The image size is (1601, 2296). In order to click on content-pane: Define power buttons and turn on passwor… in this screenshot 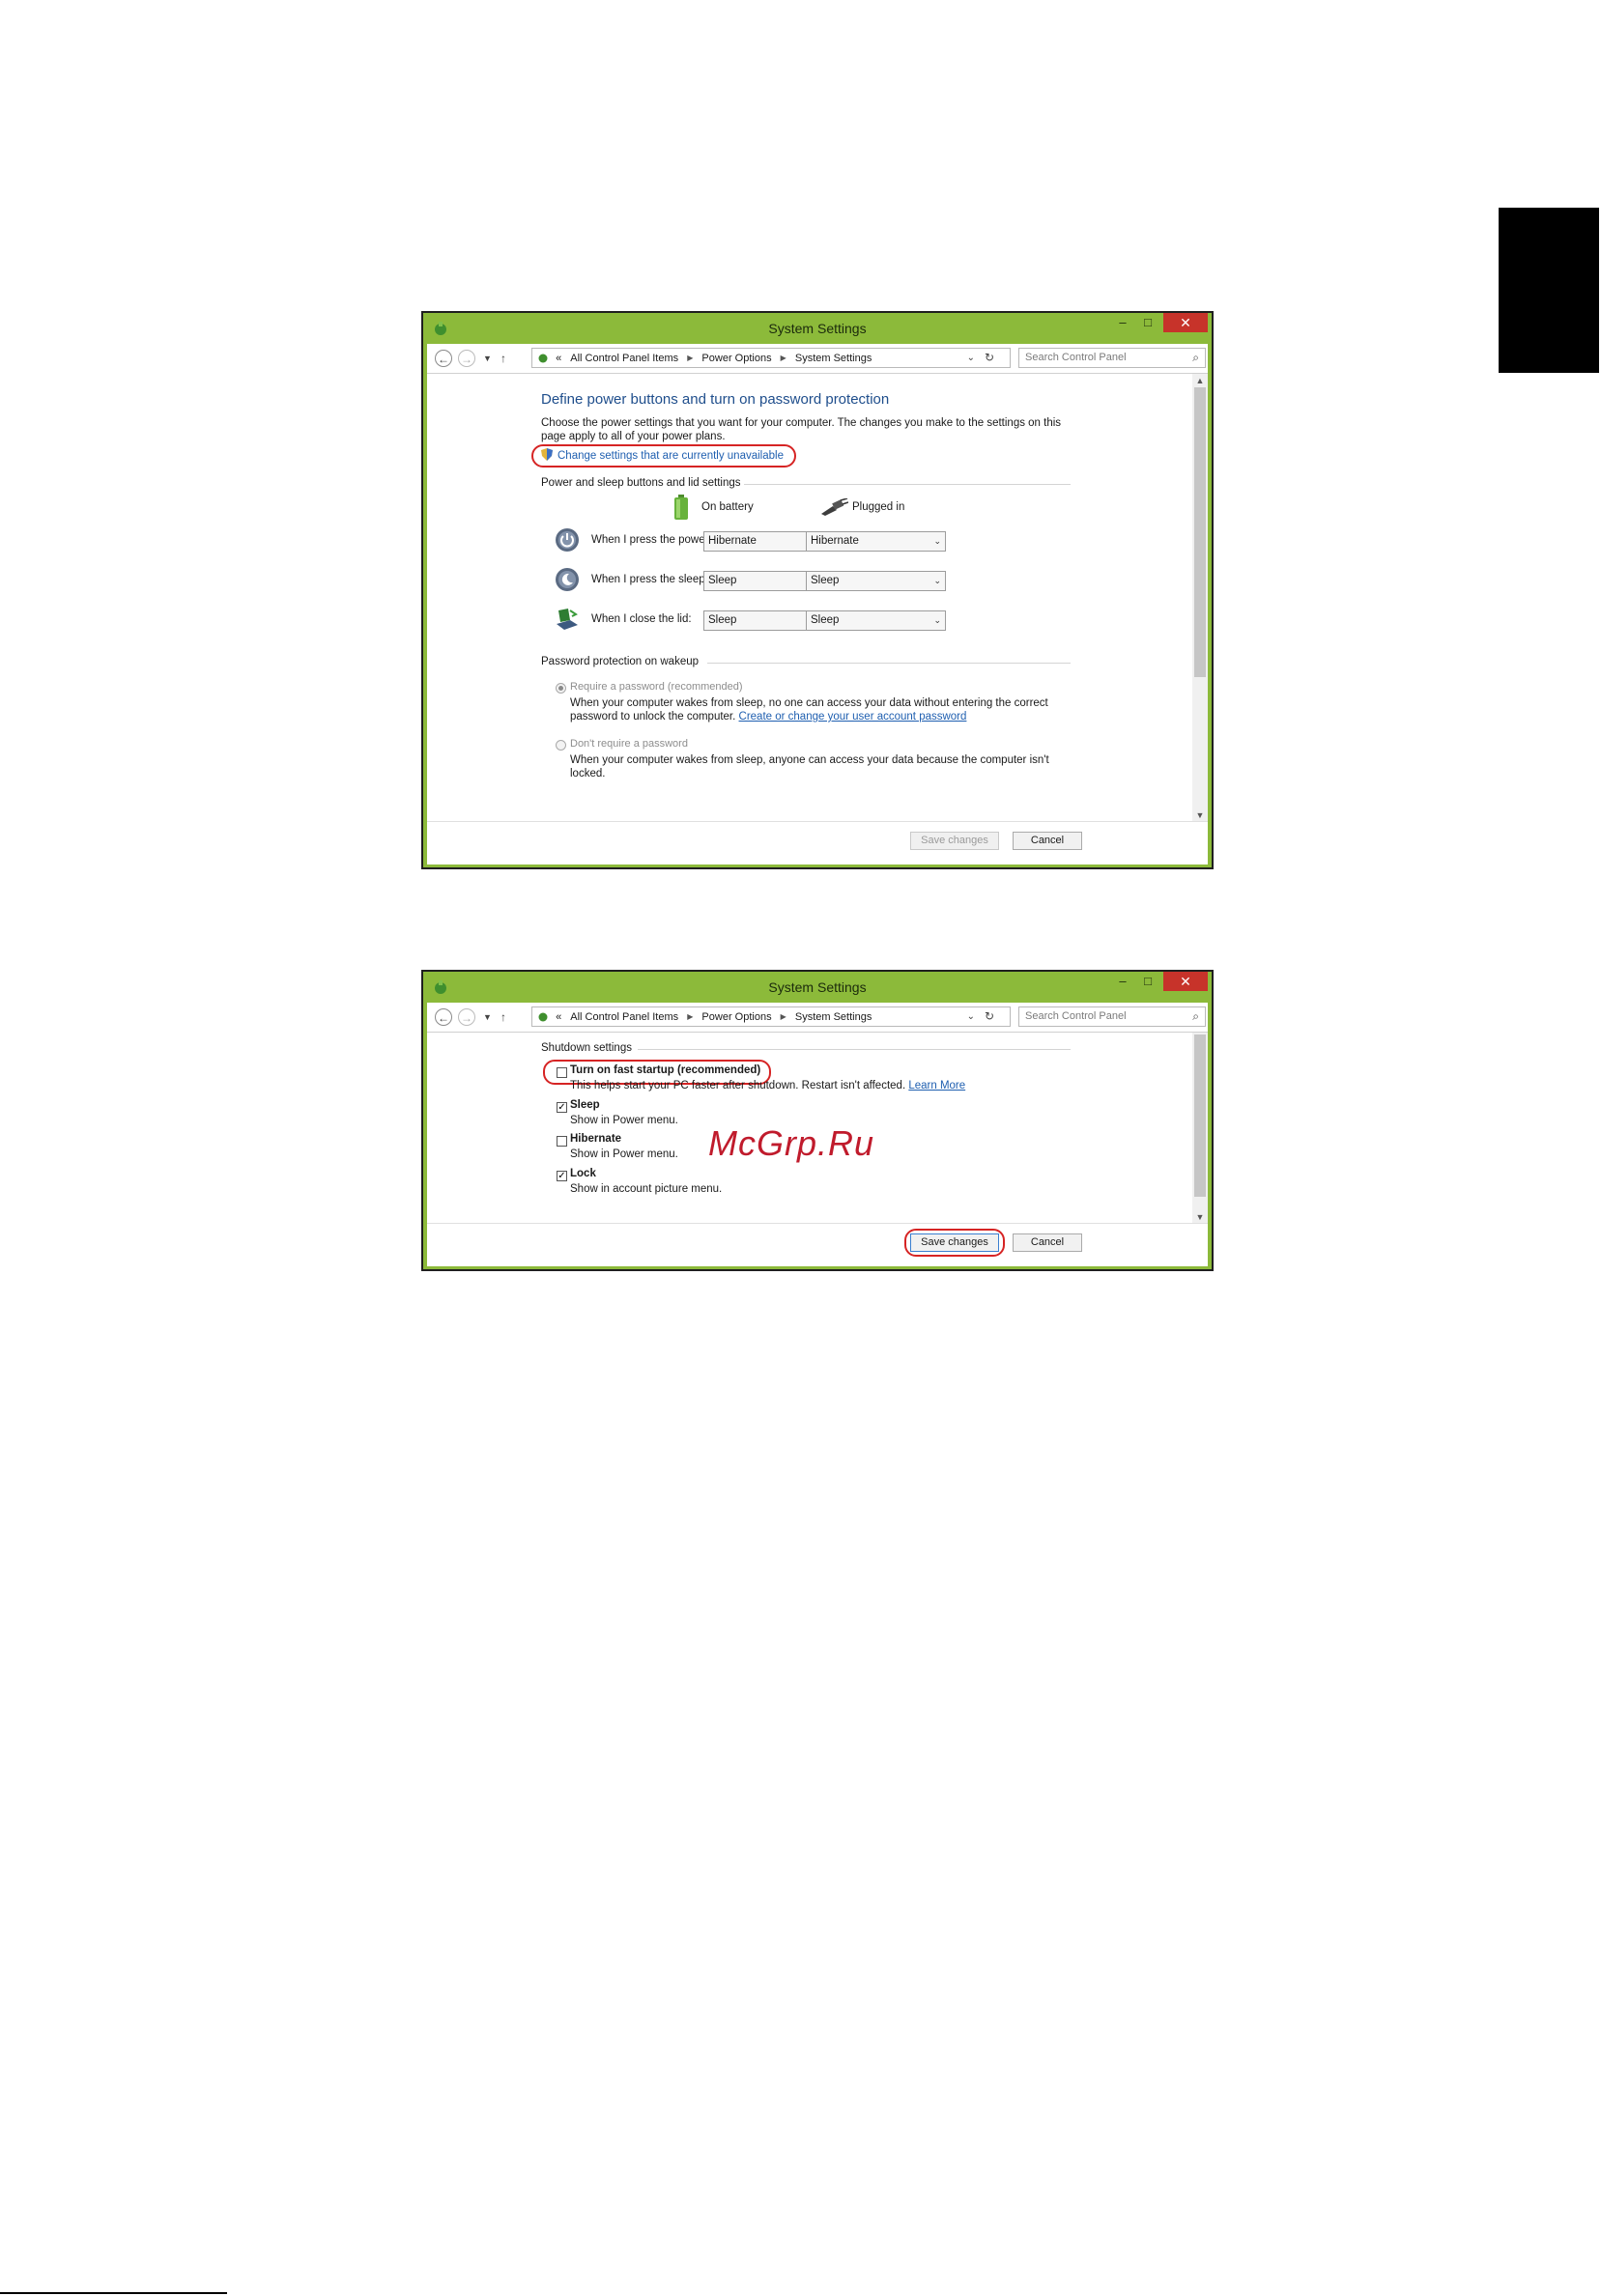, I will do `click(817, 597)`.